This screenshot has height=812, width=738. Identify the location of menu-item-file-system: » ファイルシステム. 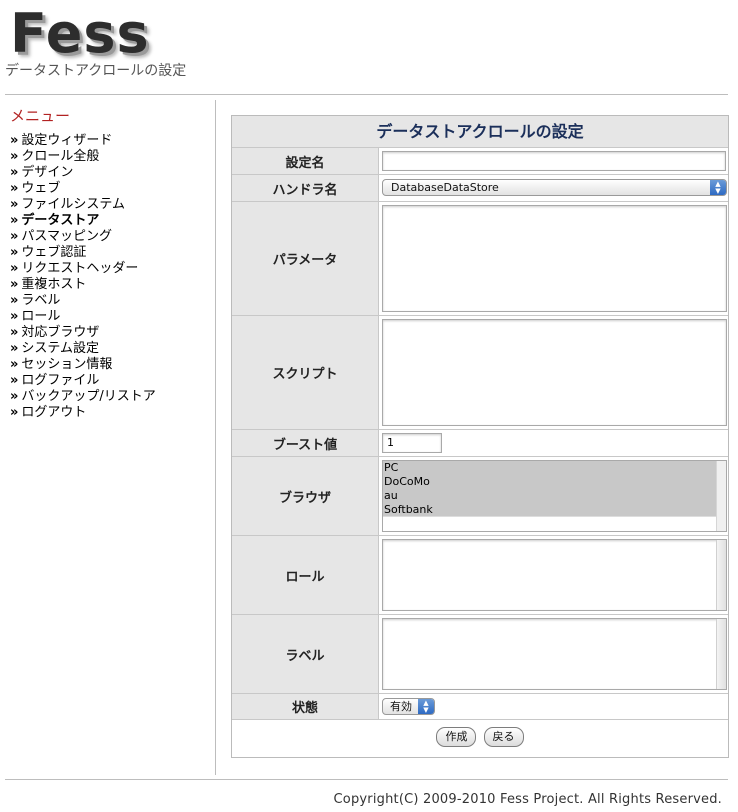
(83, 205).